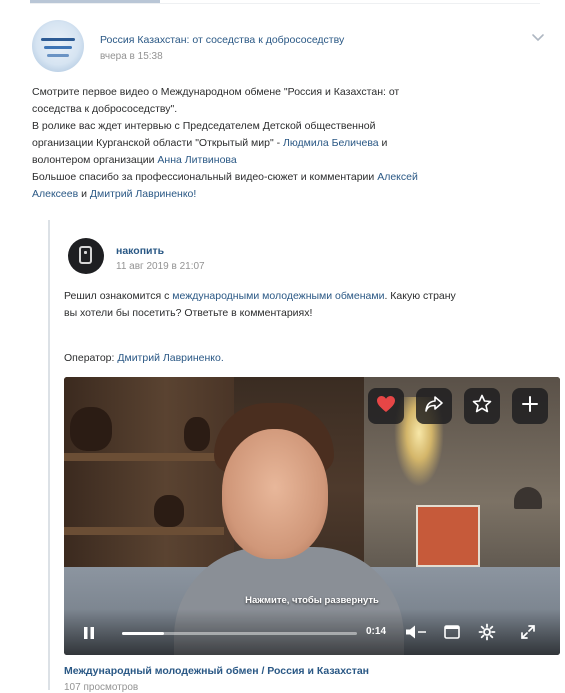  I want to click on volume-button, so click(416, 634).